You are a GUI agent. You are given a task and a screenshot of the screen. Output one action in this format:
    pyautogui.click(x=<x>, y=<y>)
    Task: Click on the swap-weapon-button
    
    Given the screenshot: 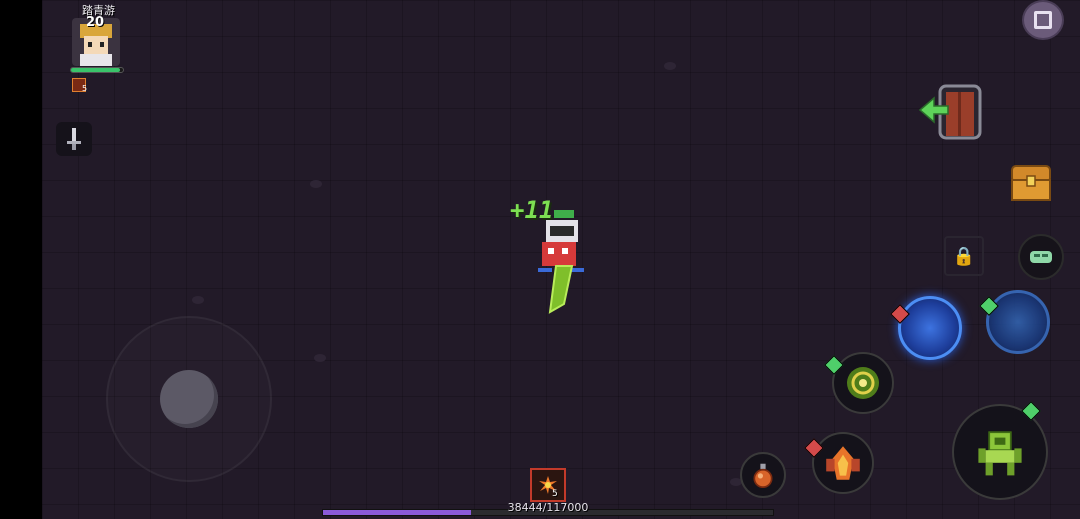 What is the action you would take?
    pyautogui.click(x=1041, y=257)
    